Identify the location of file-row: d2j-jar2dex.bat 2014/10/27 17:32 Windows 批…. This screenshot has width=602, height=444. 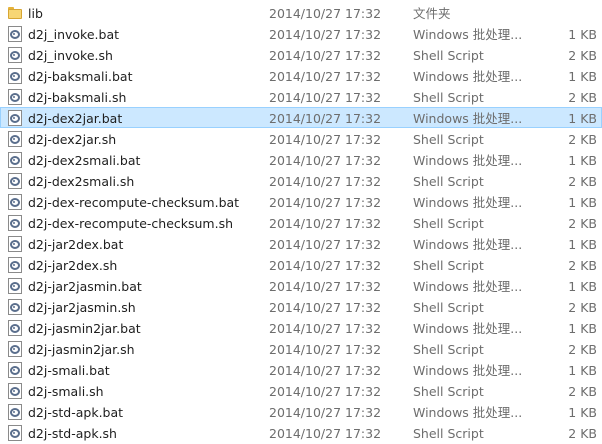
(301, 243).